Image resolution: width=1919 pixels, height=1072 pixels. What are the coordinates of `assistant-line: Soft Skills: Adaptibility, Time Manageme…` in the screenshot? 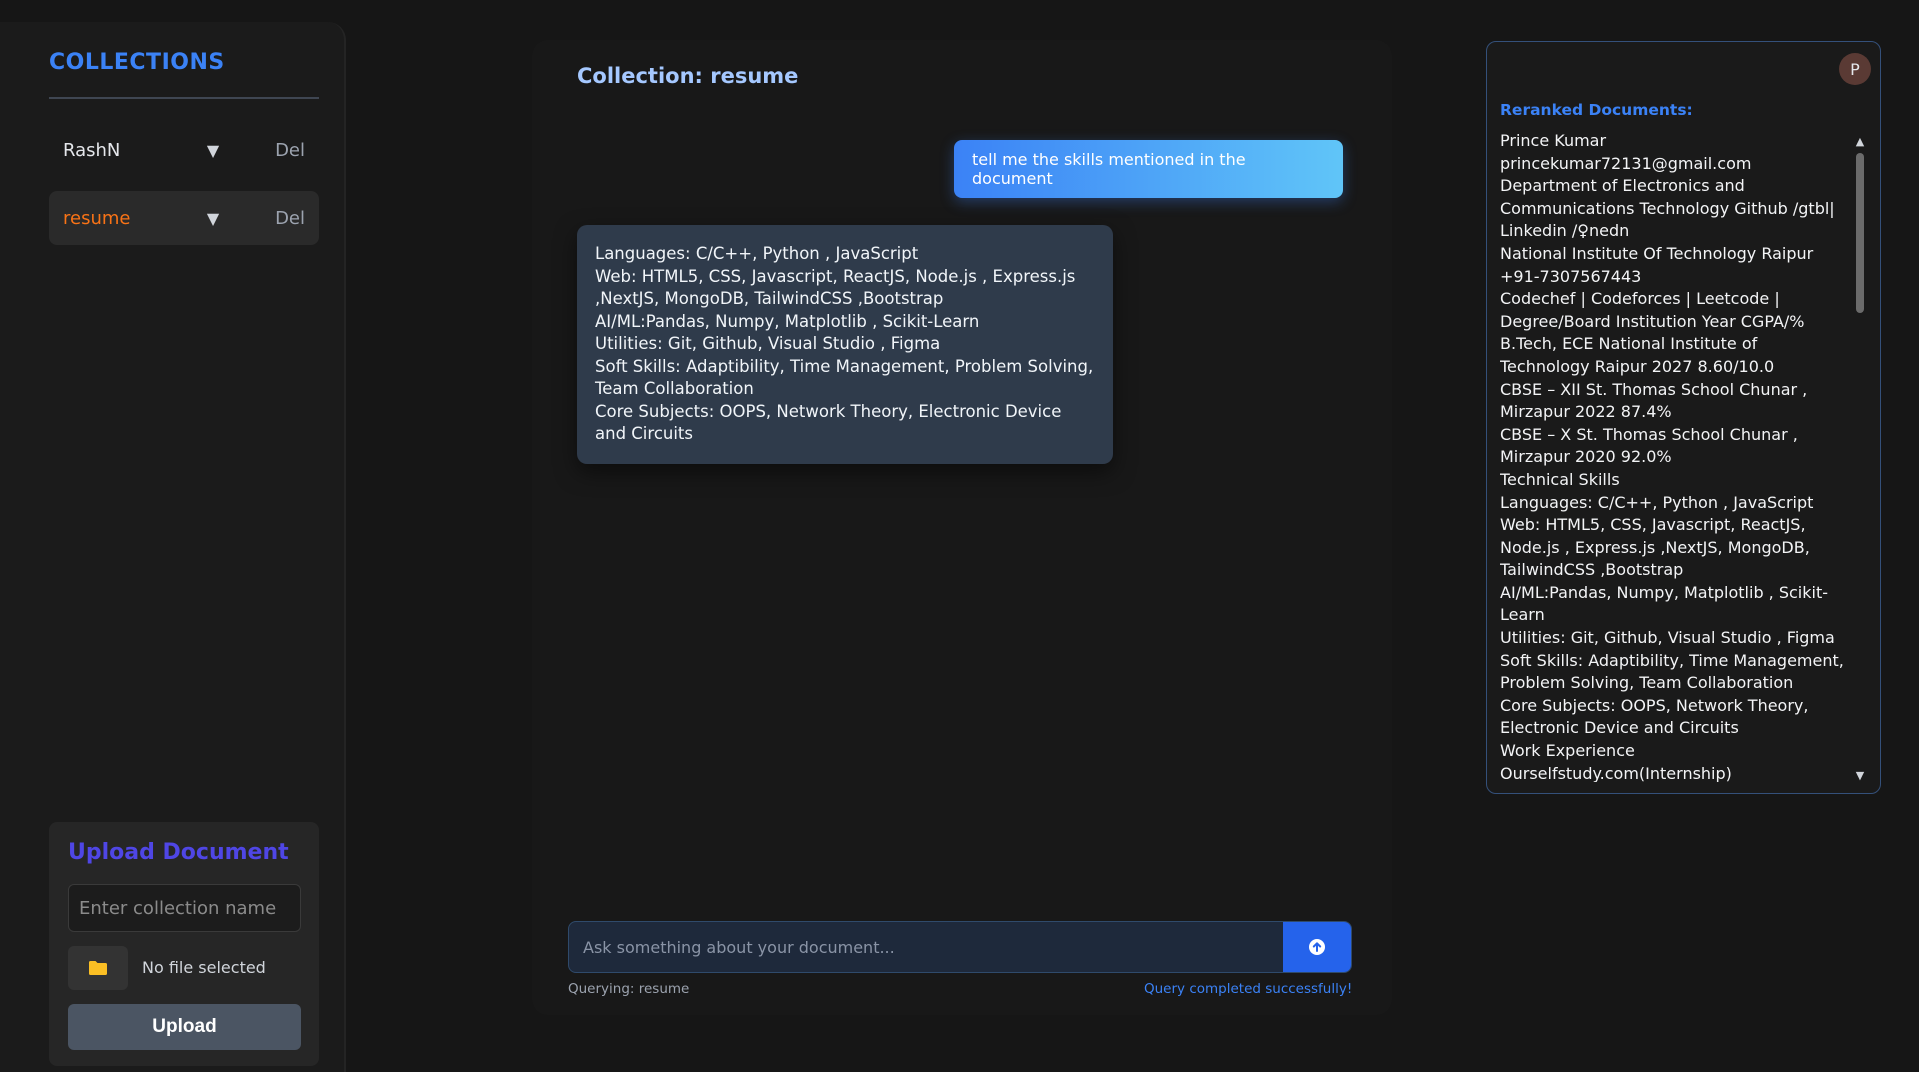 It's located at (844, 377).